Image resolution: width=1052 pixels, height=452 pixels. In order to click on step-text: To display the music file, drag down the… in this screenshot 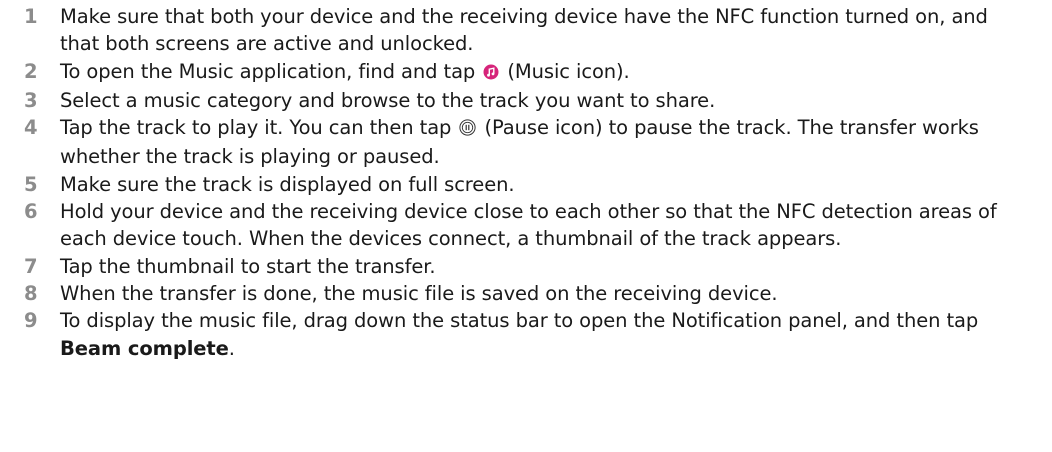, I will do `click(556, 334)`.